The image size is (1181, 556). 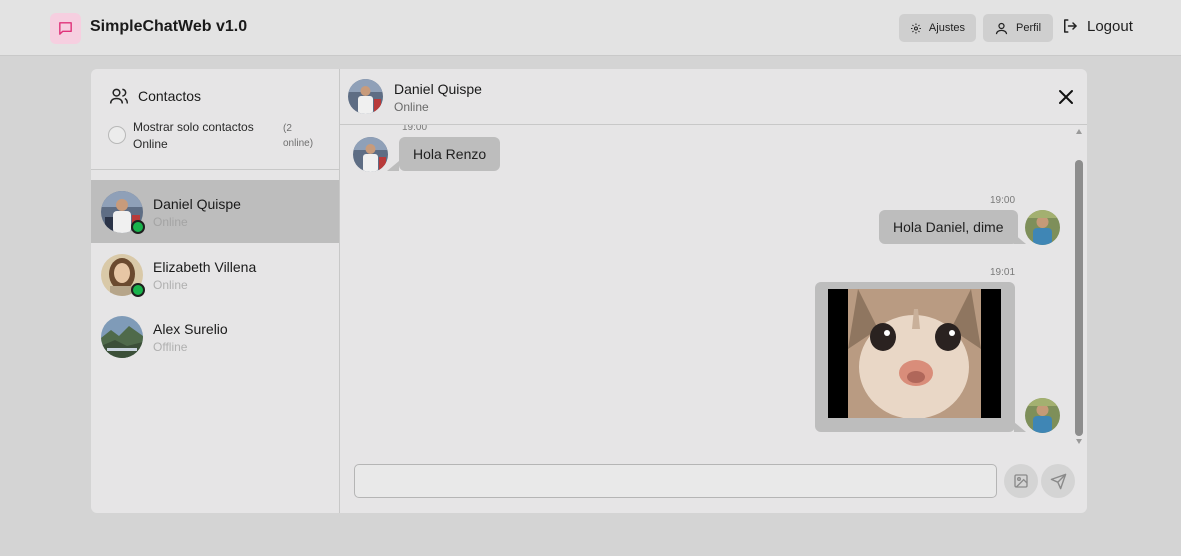 I want to click on online-count: (2 online), so click(x=298, y=136).